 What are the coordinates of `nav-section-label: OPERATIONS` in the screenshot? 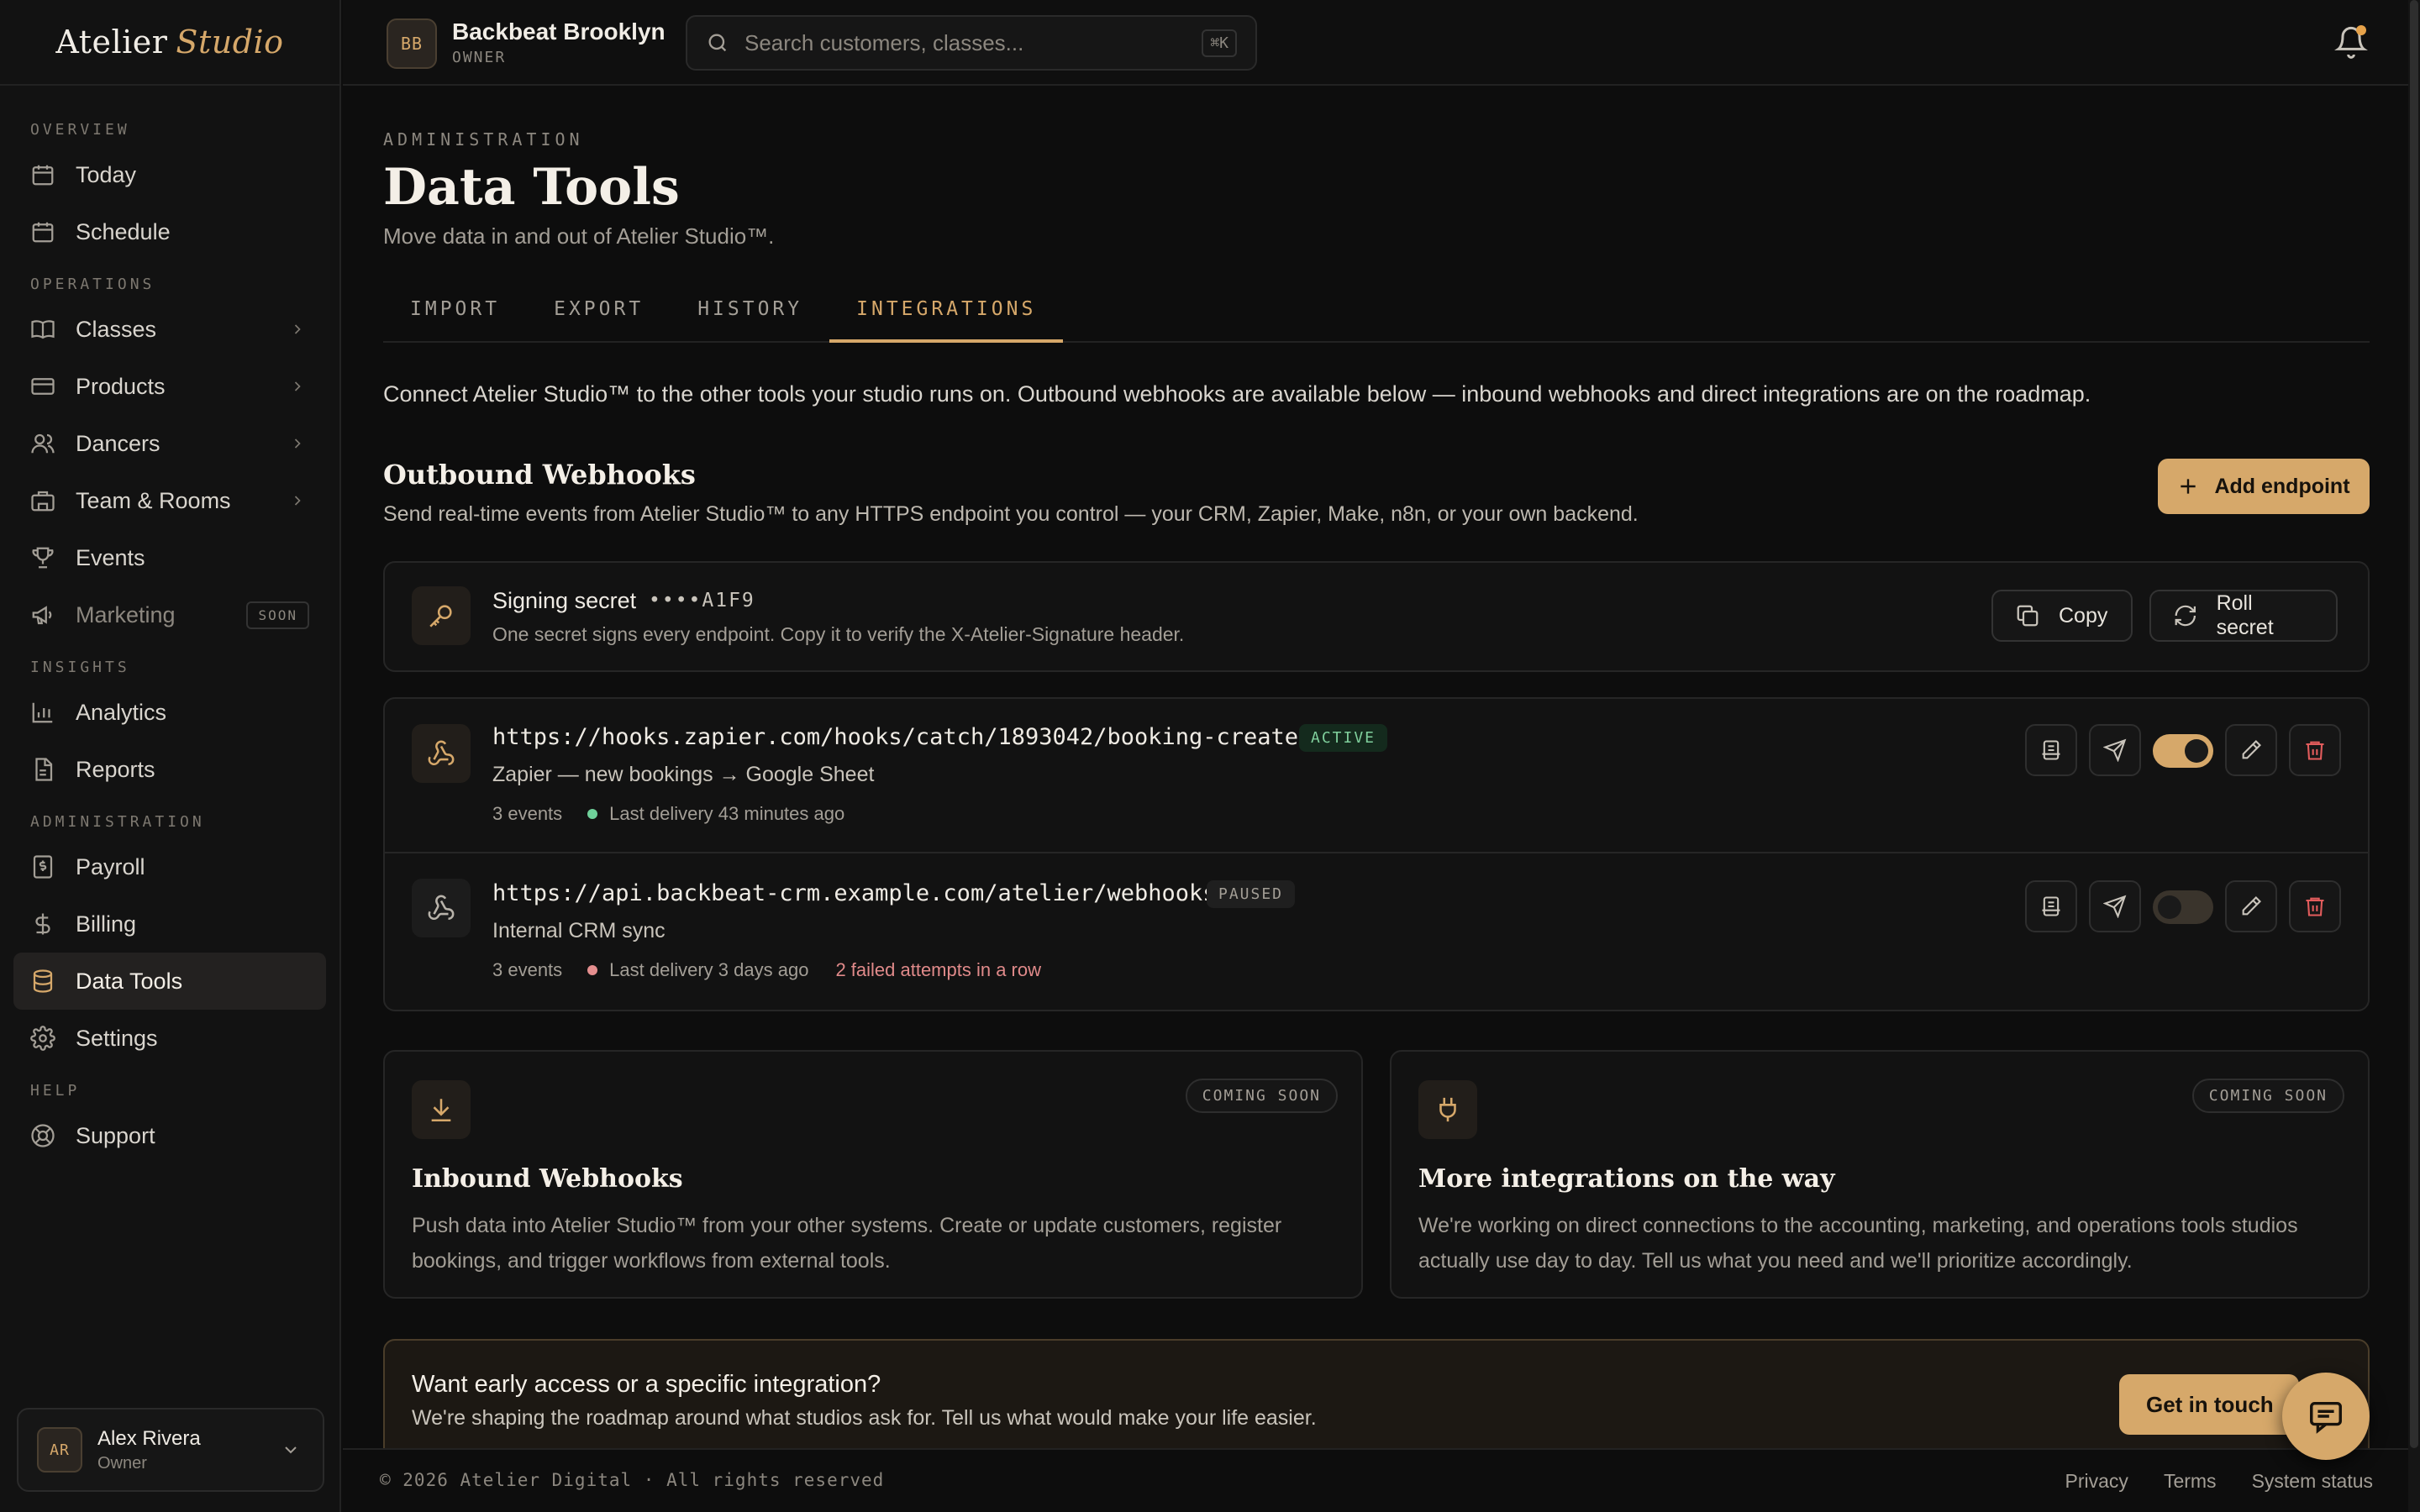 It's located at (92, 284).